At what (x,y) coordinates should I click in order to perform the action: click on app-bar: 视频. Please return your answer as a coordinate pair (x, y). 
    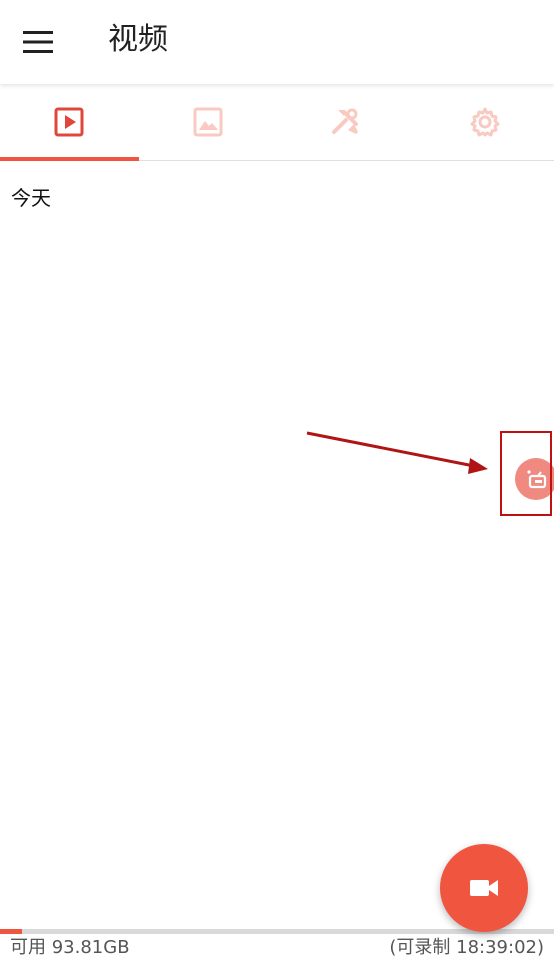
    Looking at the image, I should click on (277, 42).